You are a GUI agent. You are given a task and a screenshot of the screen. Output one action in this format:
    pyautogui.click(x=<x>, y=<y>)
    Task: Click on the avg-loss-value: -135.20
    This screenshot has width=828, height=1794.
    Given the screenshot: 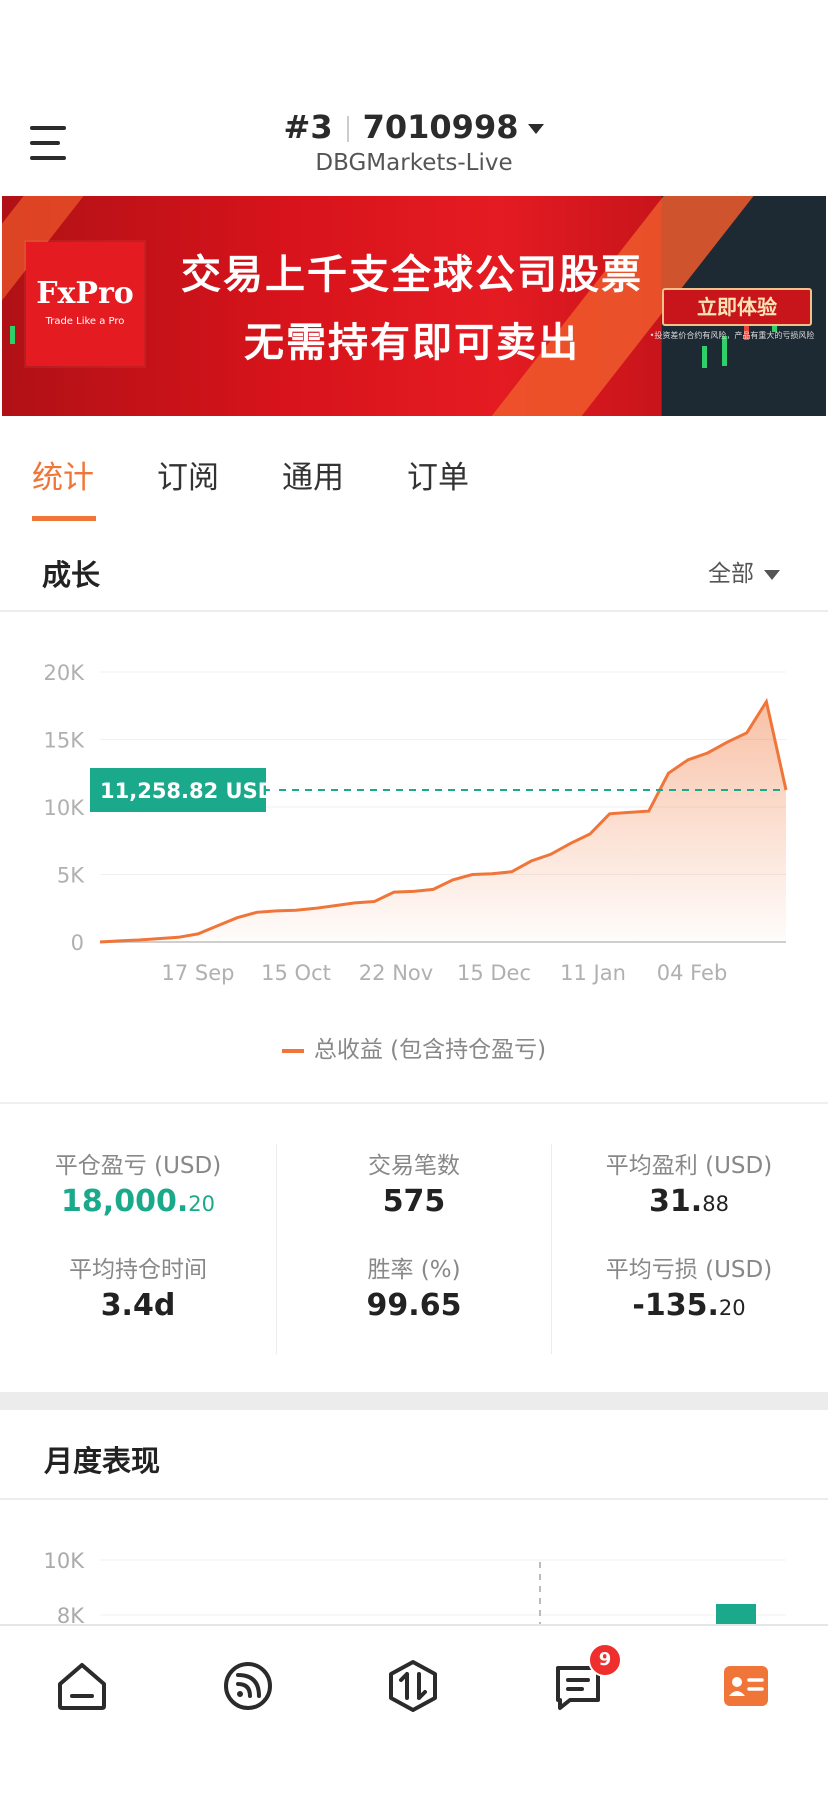 What is the action you would take?
    pyautogui.click(x=689, y=1305)
    